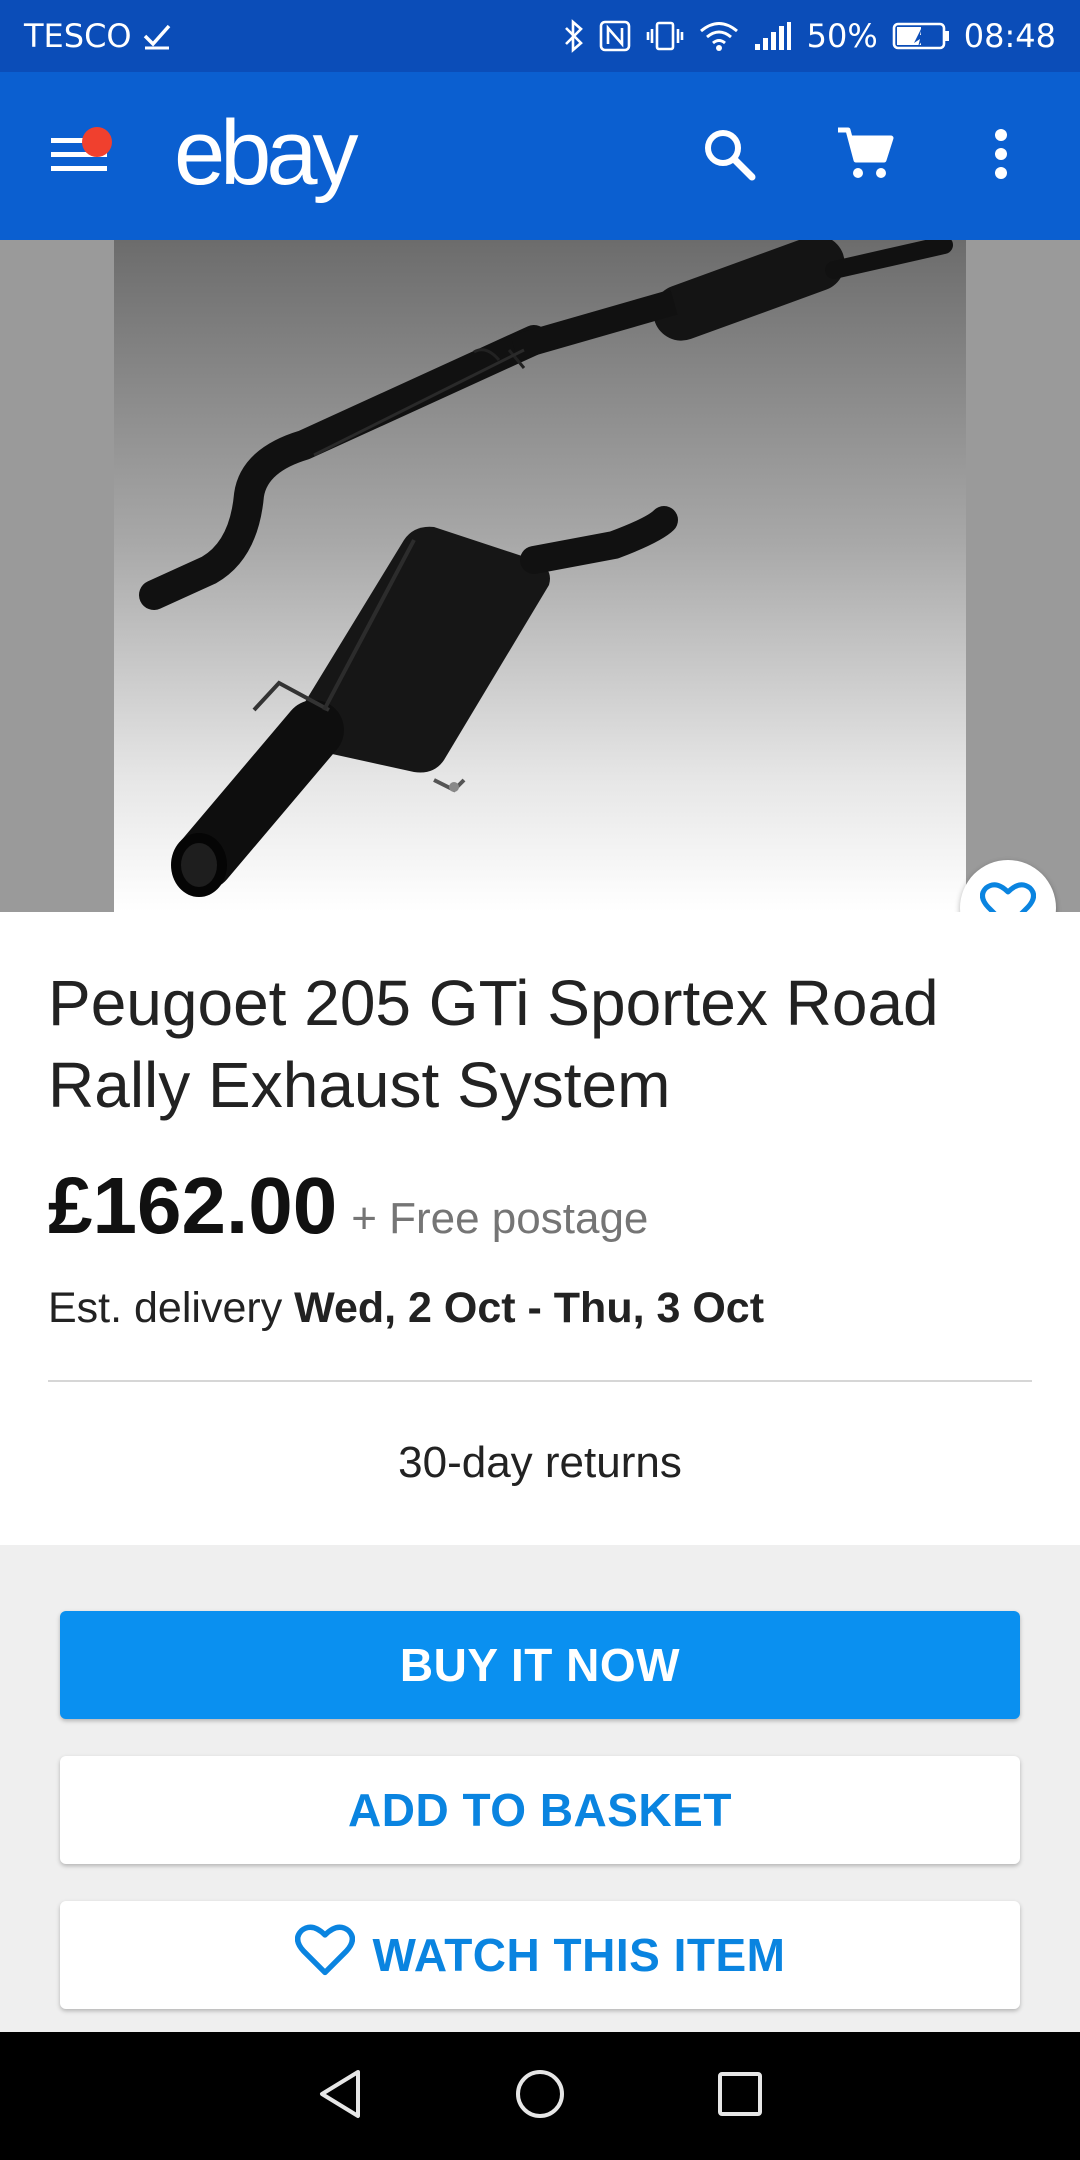  I want to click on watch-item-button: WATCH THIS ITEM, so click(540, 1955).